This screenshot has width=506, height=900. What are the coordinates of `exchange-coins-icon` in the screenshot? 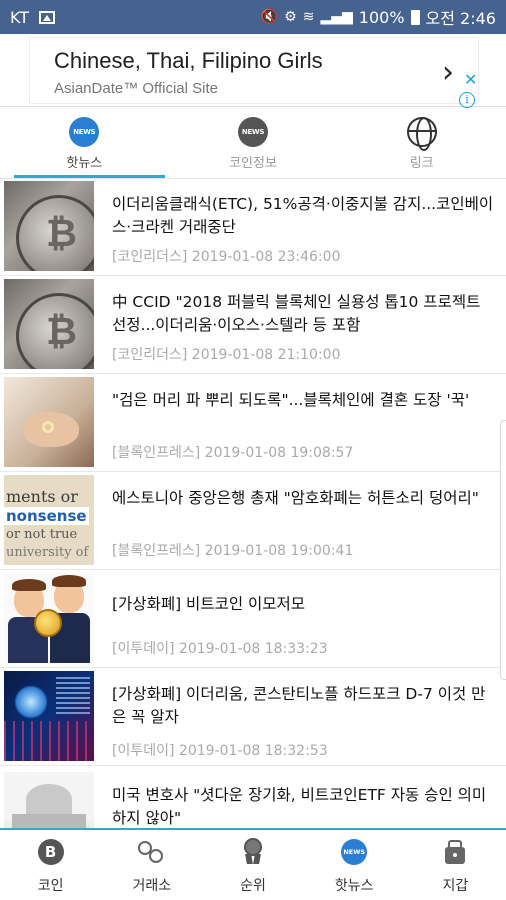 It's located at (151, 852).